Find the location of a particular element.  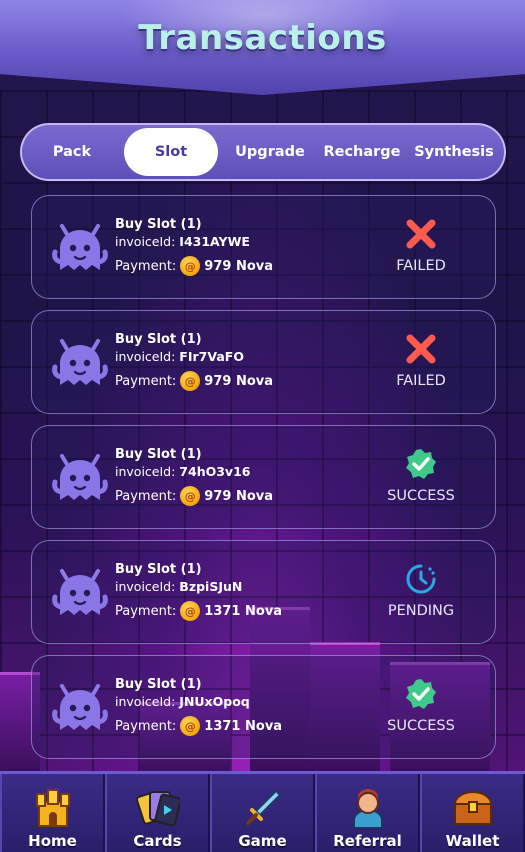

invoice-line: invoiceId: BzpiSJuN is located at coordinates (198, 586).